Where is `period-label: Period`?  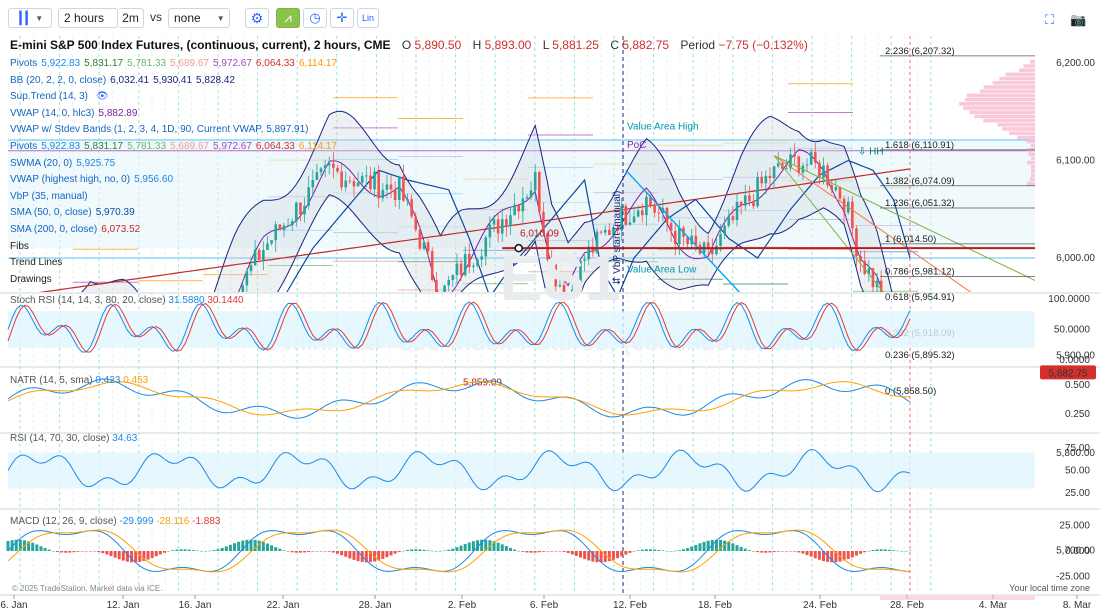
period-label: Period is located at coordinates (698, 45).